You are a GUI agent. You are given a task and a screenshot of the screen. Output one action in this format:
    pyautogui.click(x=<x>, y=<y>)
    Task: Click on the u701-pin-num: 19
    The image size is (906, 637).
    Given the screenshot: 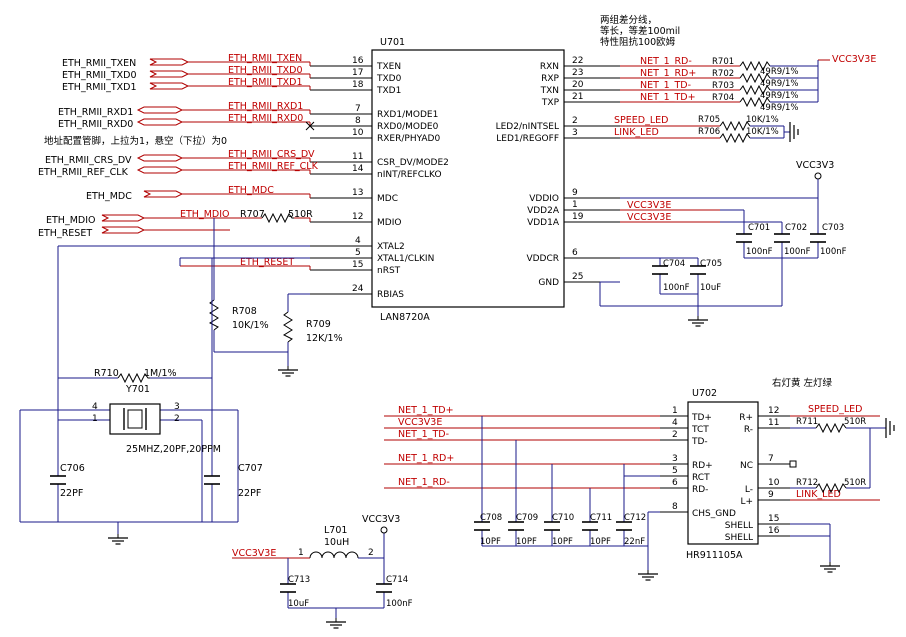 What is the action you would take?
    pyautogui.click(x=578, y=217)
    